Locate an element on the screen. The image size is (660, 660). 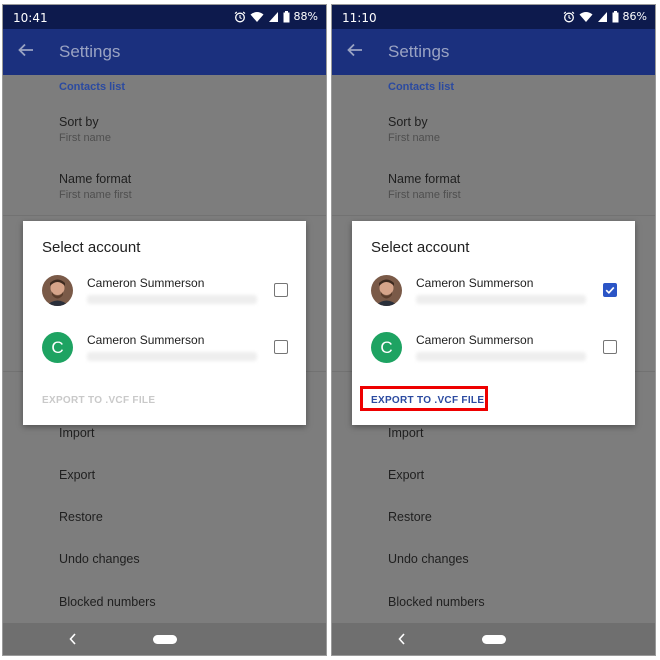
export-vcf-button: EXPORT TO .VCF FILE is located at coordinates (98, 400).